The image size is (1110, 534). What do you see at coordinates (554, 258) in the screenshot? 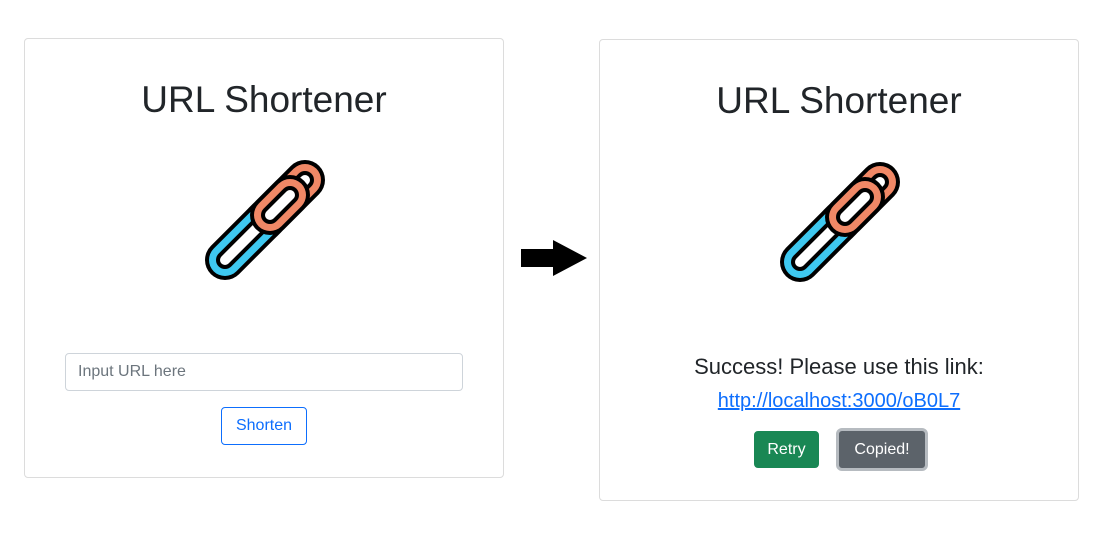
I see `right-arrow-icon` at bounding box center [554, 258].